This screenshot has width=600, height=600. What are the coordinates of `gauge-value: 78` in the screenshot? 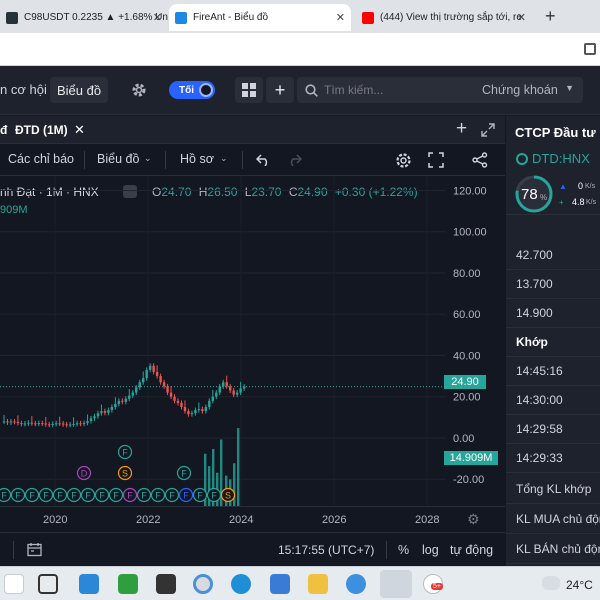 It's located at (529, 194).